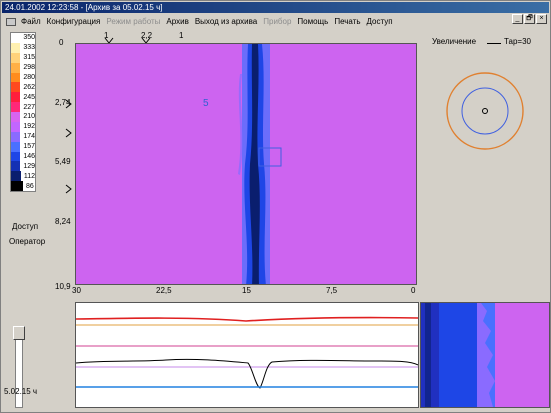 The width and height of the screenshot is (551, 413). I want to click on scale-row: 210, so click(23, 117).